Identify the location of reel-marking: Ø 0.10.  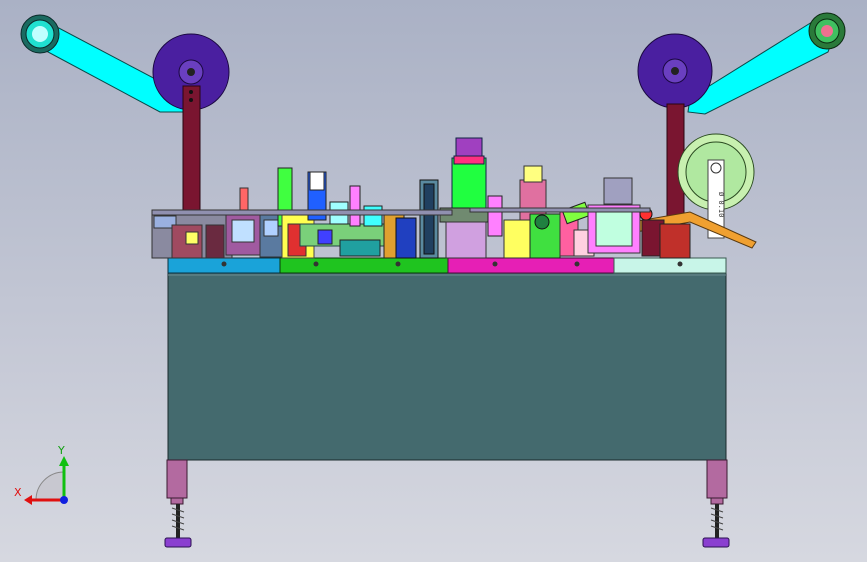
(721, 204).